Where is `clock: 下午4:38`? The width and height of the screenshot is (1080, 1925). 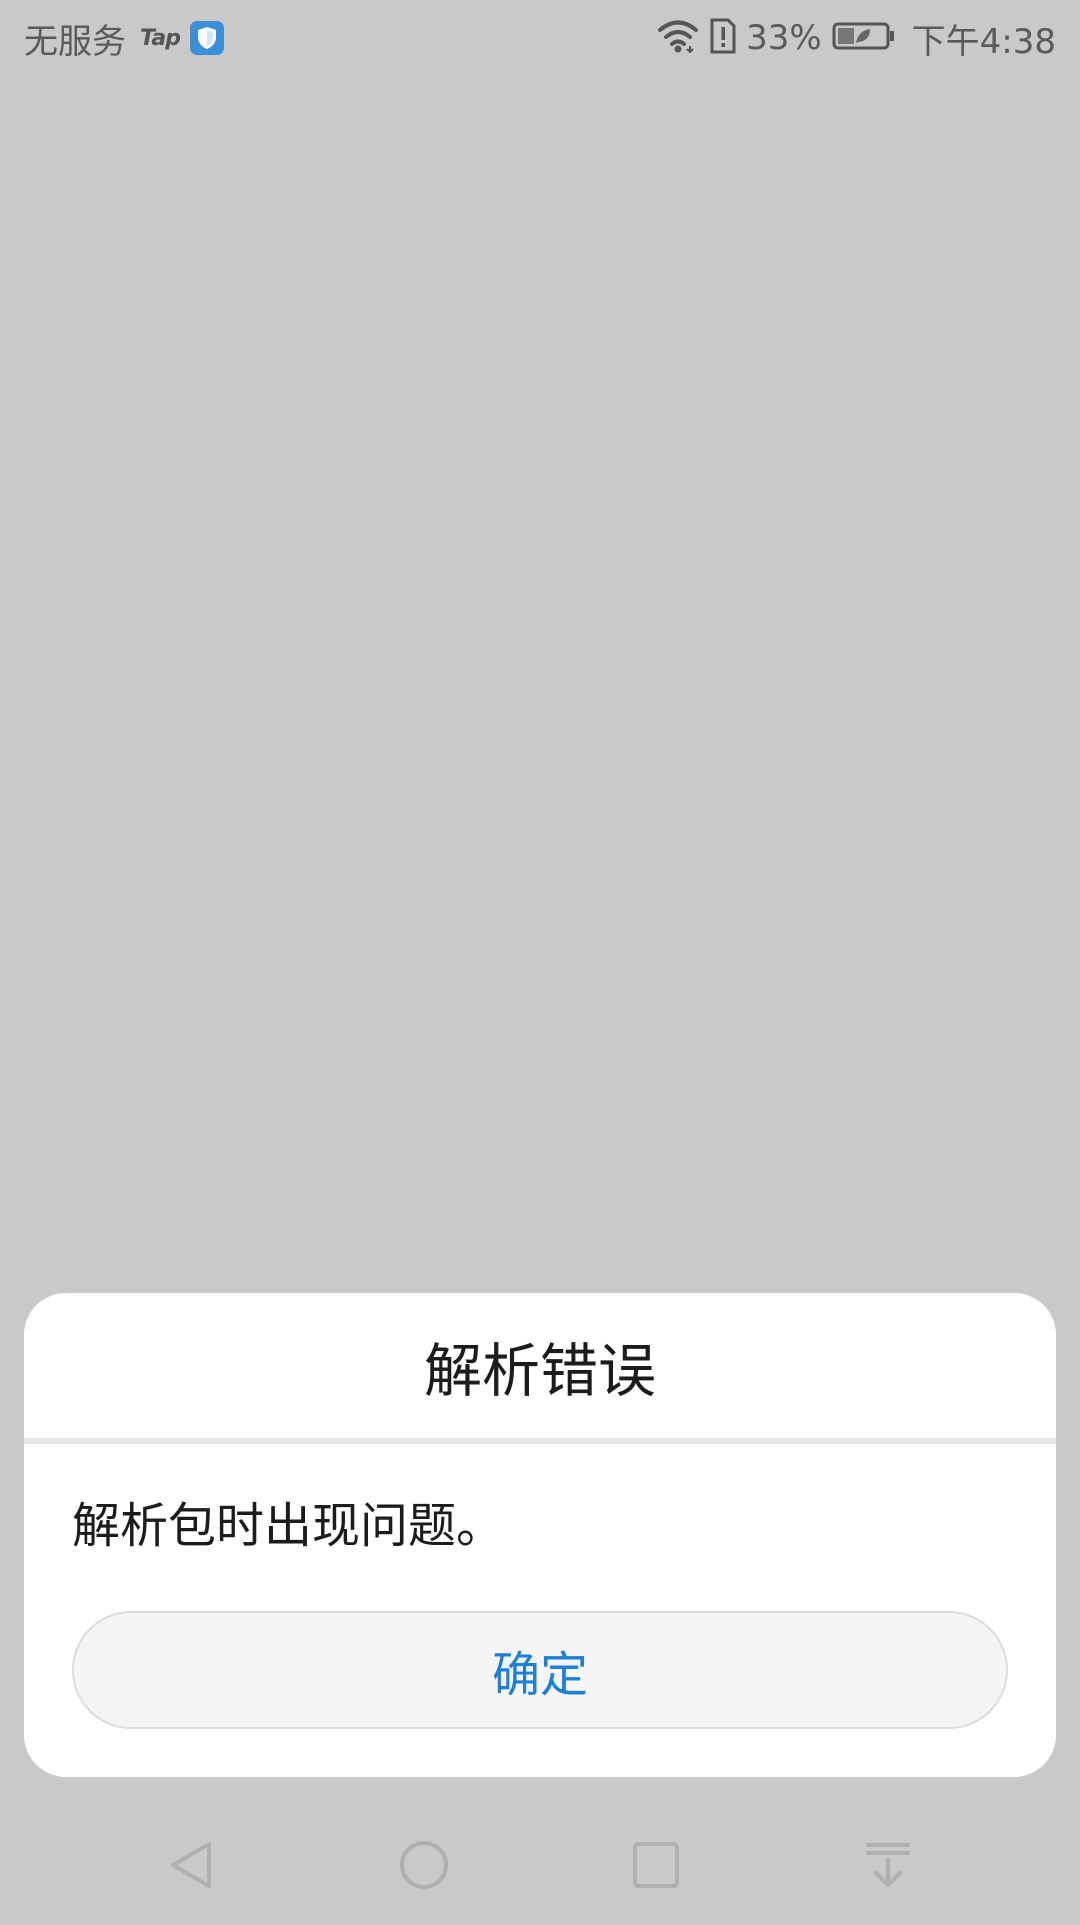 clock: 下午4:38 is located at coordinates (983, 41).